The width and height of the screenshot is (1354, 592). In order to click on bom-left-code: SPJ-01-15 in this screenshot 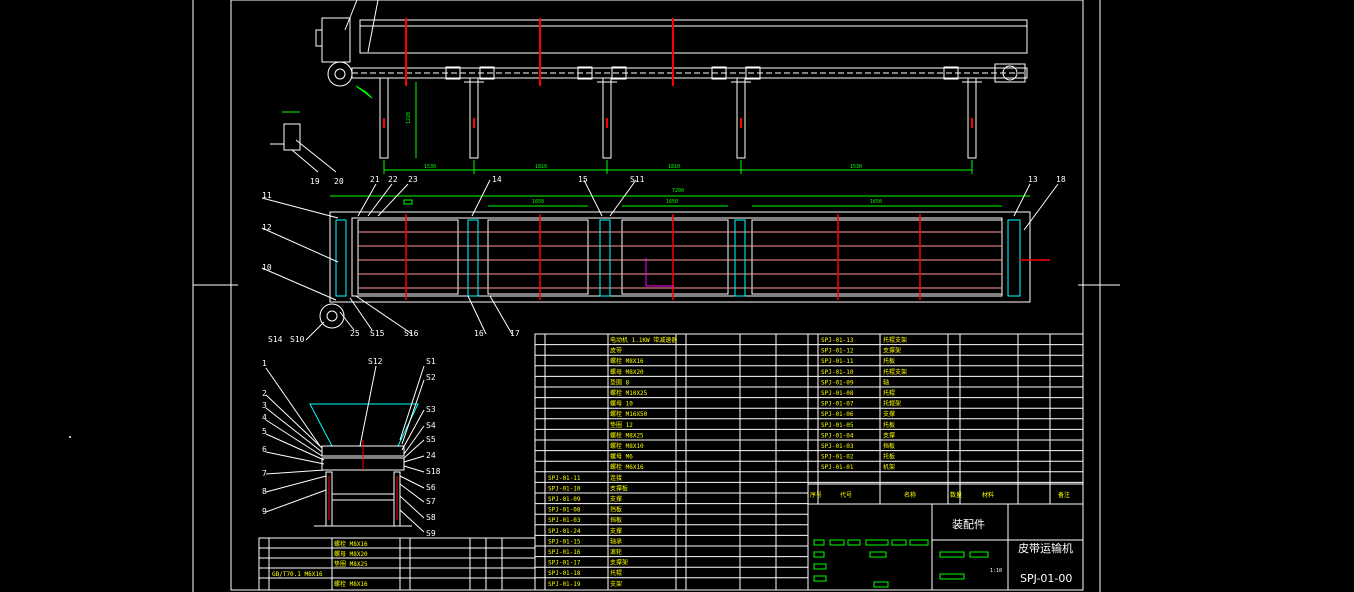, I will do `click(564, 541)`.